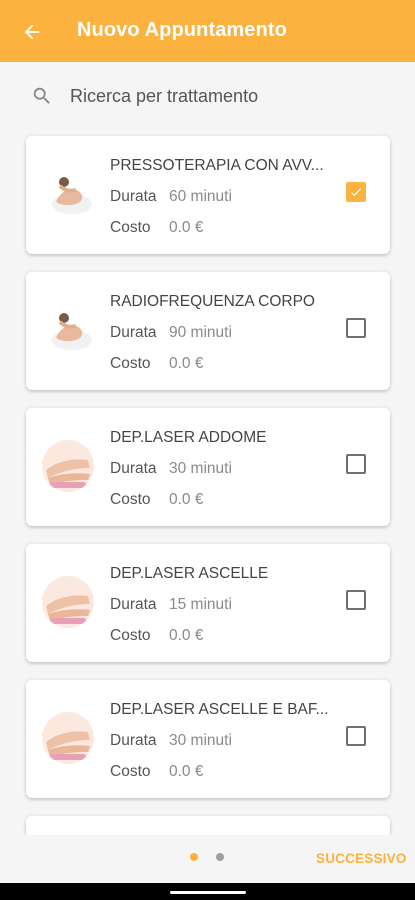 The height and width of the screenshot is (900, 415). I want to click on treatment-card-partial, so click(208, 826).